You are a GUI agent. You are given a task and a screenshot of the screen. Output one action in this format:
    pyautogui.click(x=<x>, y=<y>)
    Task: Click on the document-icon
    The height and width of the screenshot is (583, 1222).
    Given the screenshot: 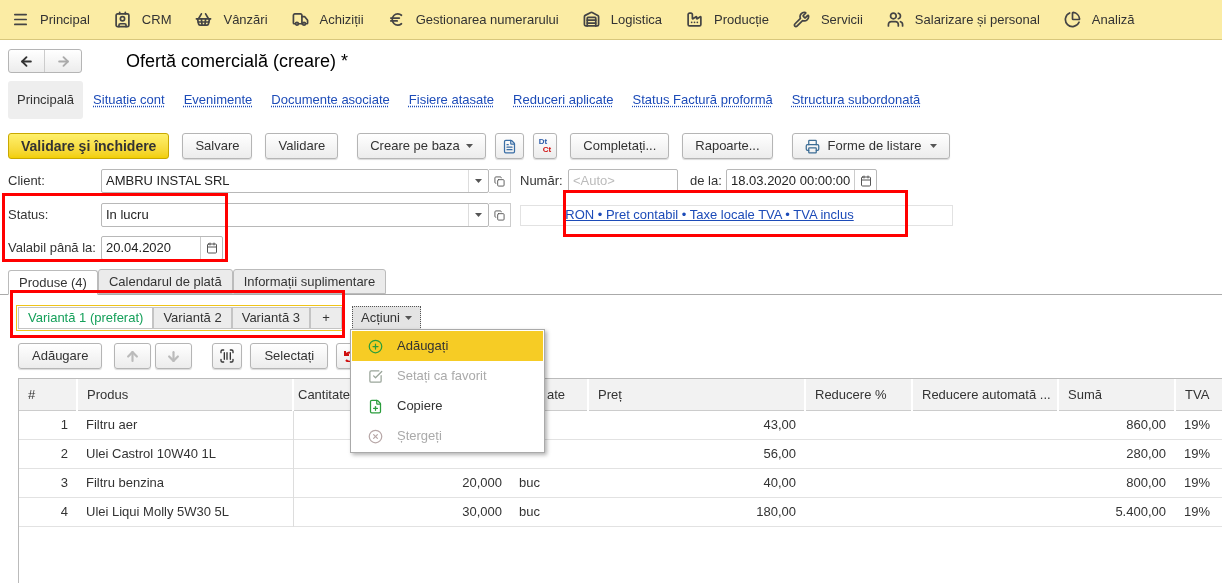 What is the action you would take?
    pyautogui.click(x=509, y=146)
    